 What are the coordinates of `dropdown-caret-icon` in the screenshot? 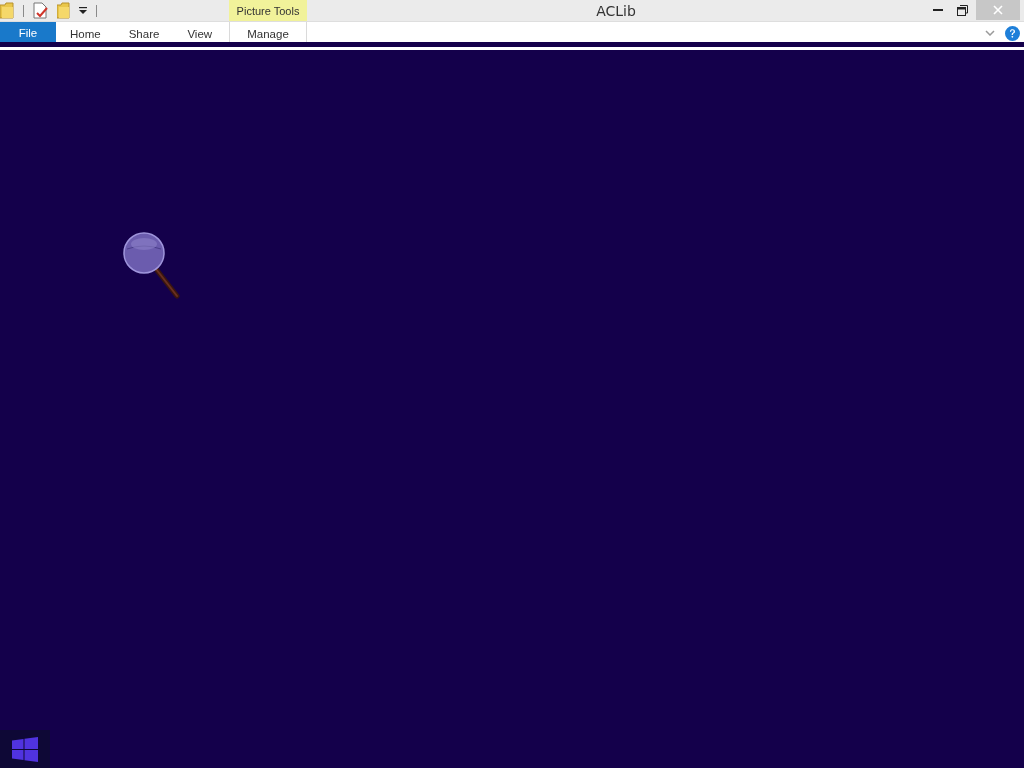 It's located at (83, 10).